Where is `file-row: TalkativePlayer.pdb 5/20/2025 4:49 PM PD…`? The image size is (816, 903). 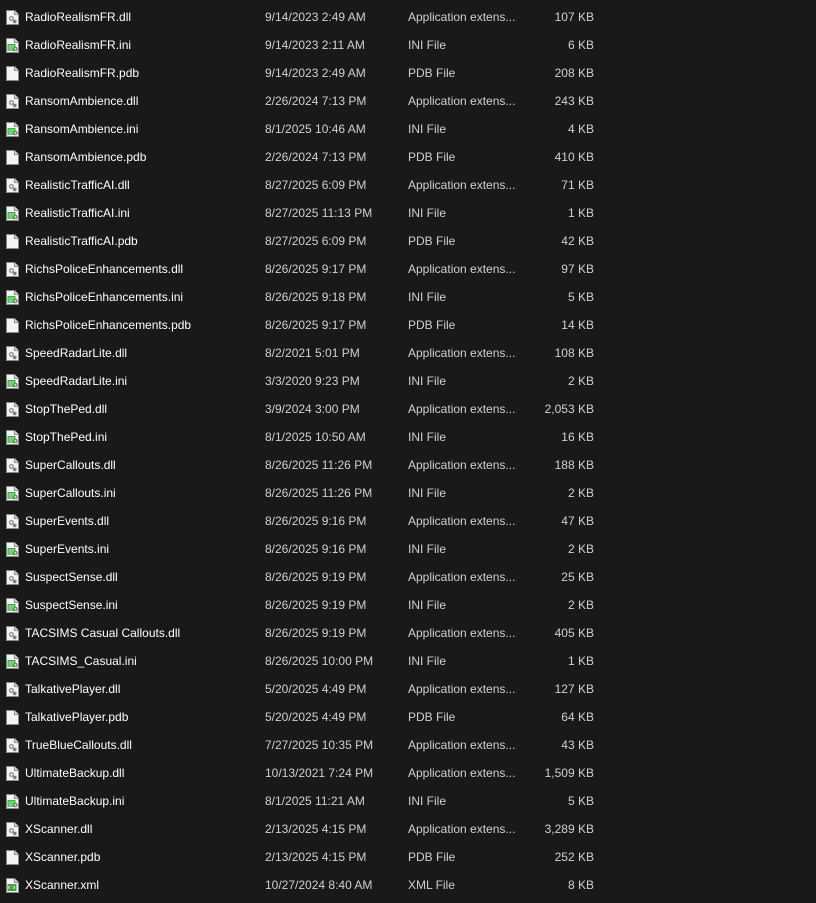
file-row: TalkativePlayer.pdb 5/20/2025 4:49 PM PD… is located at coordinates (408, 717).